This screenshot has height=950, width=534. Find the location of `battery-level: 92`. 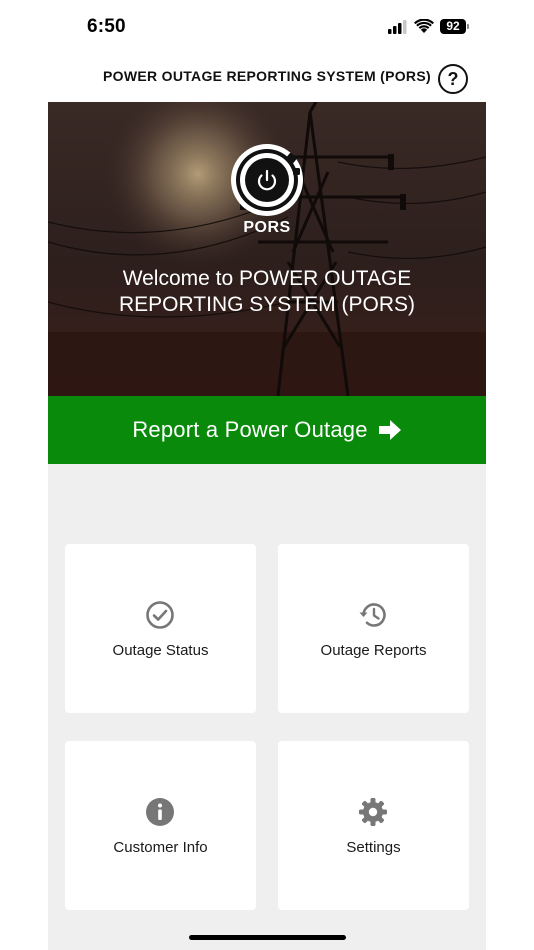

battery-level: 92 is located at coordinates (453, 26).